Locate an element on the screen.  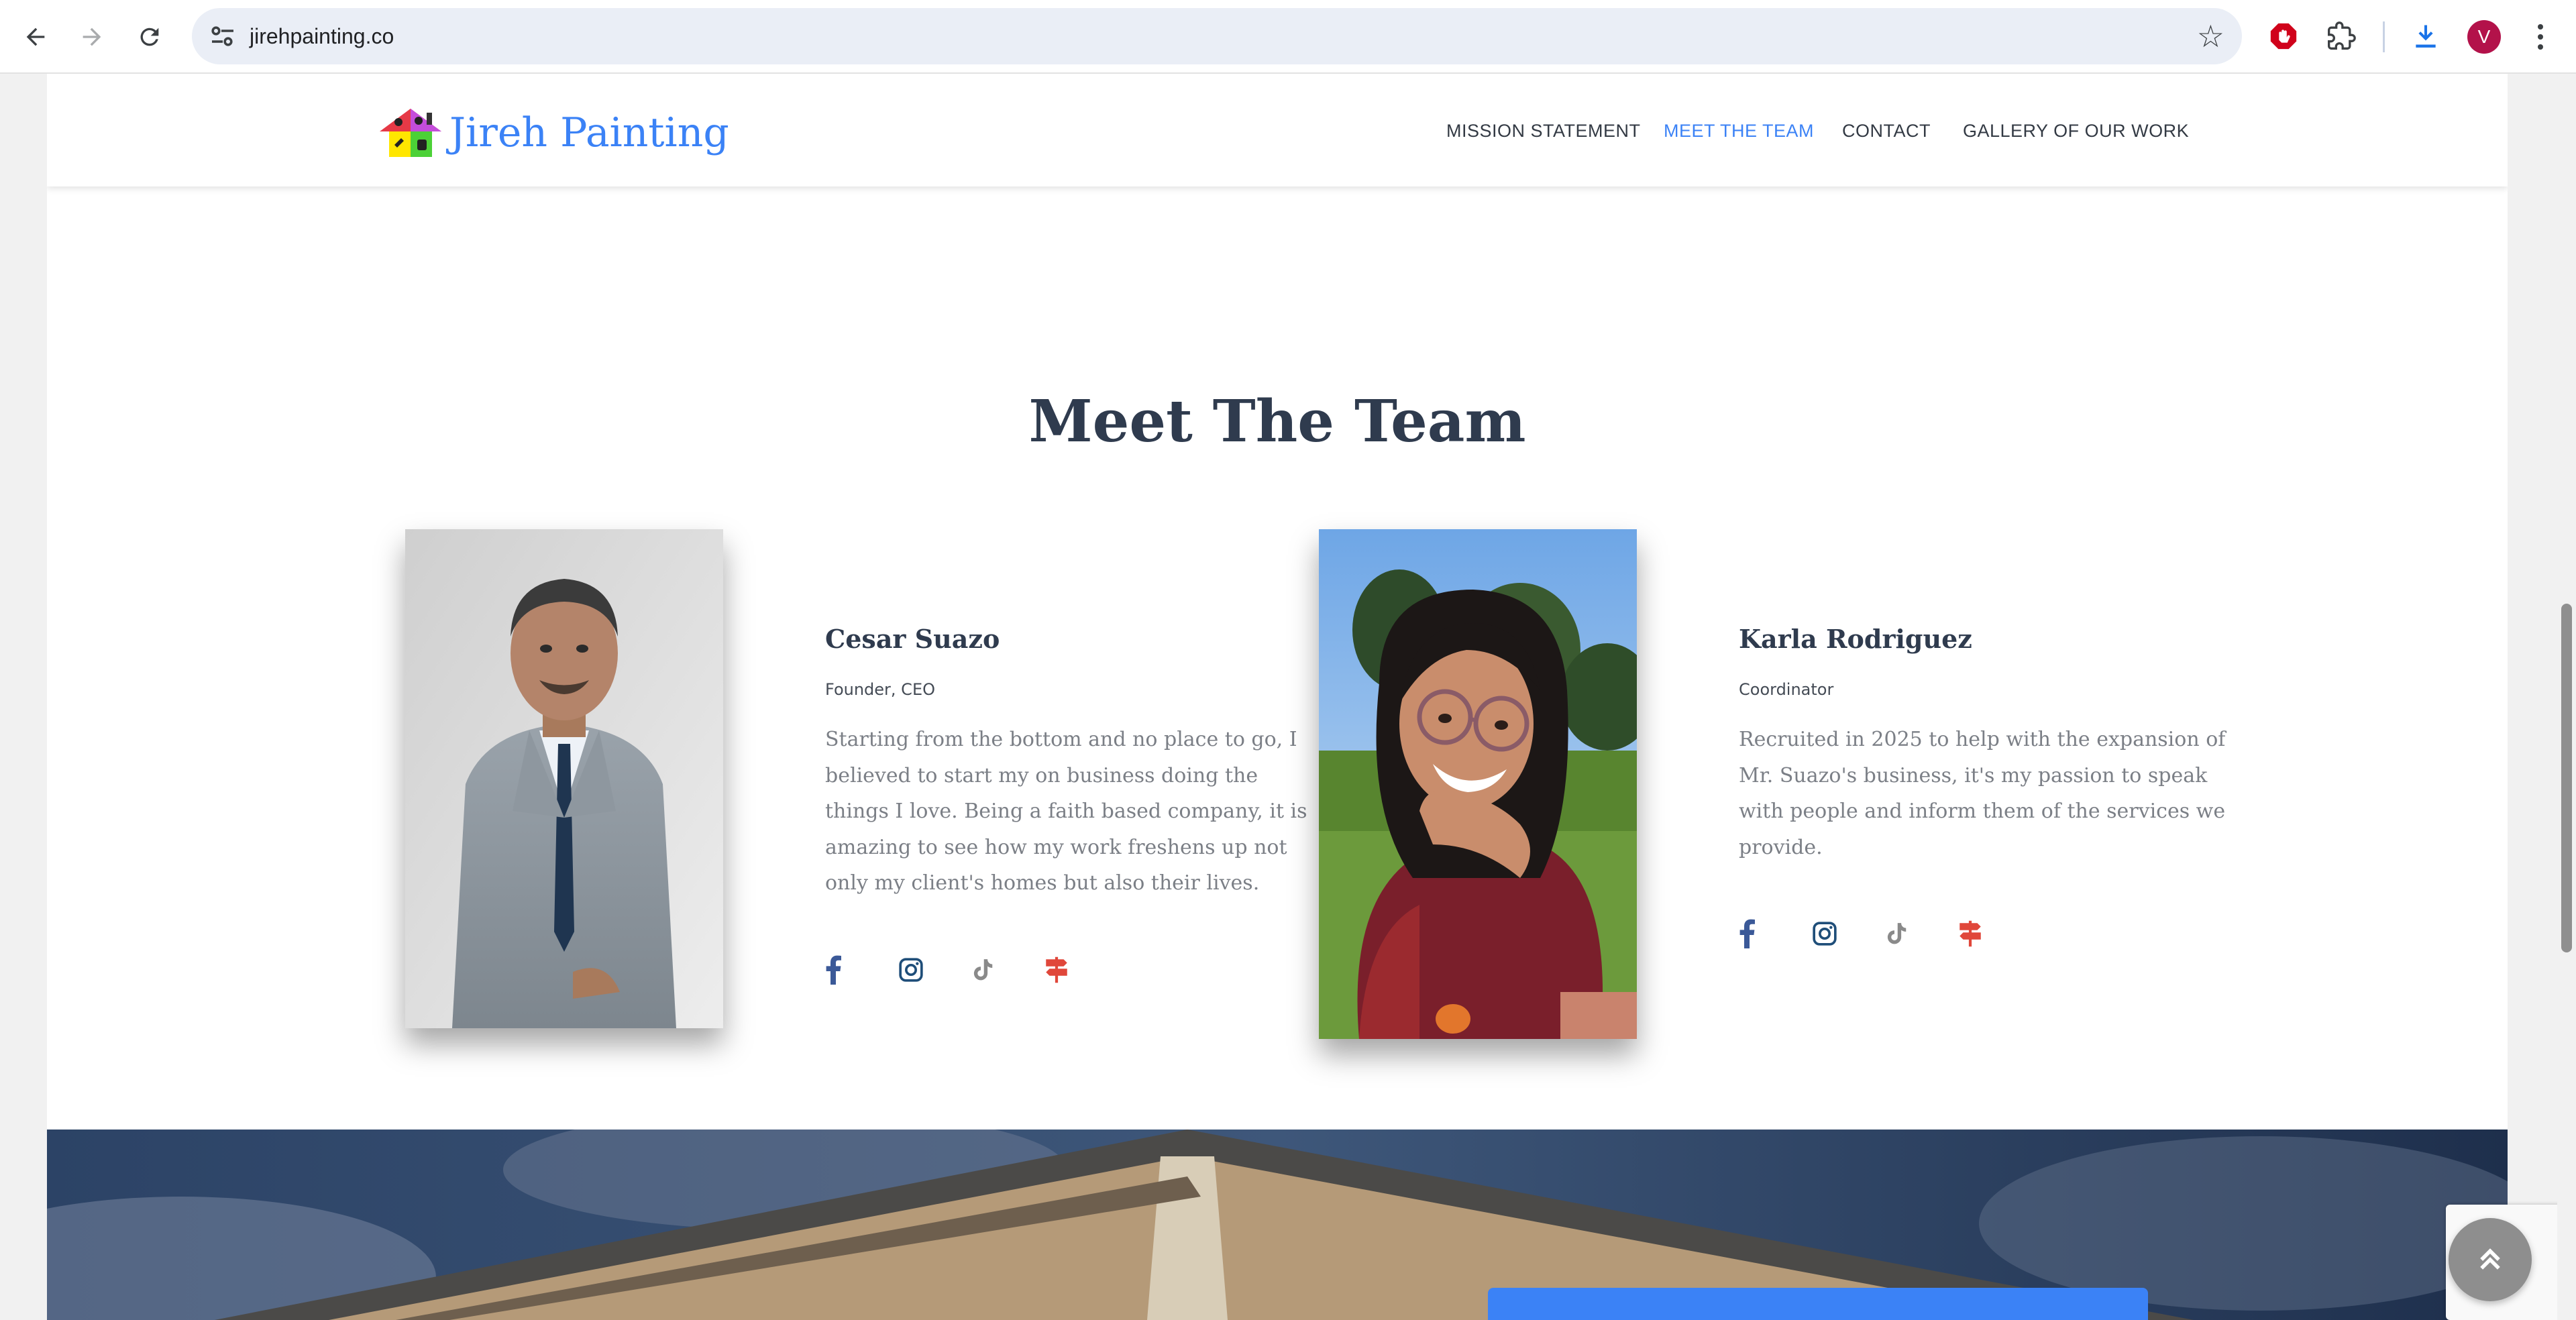
nav-meet-the-team: MEET THE TEAM is located at coordinates (1739, 131).